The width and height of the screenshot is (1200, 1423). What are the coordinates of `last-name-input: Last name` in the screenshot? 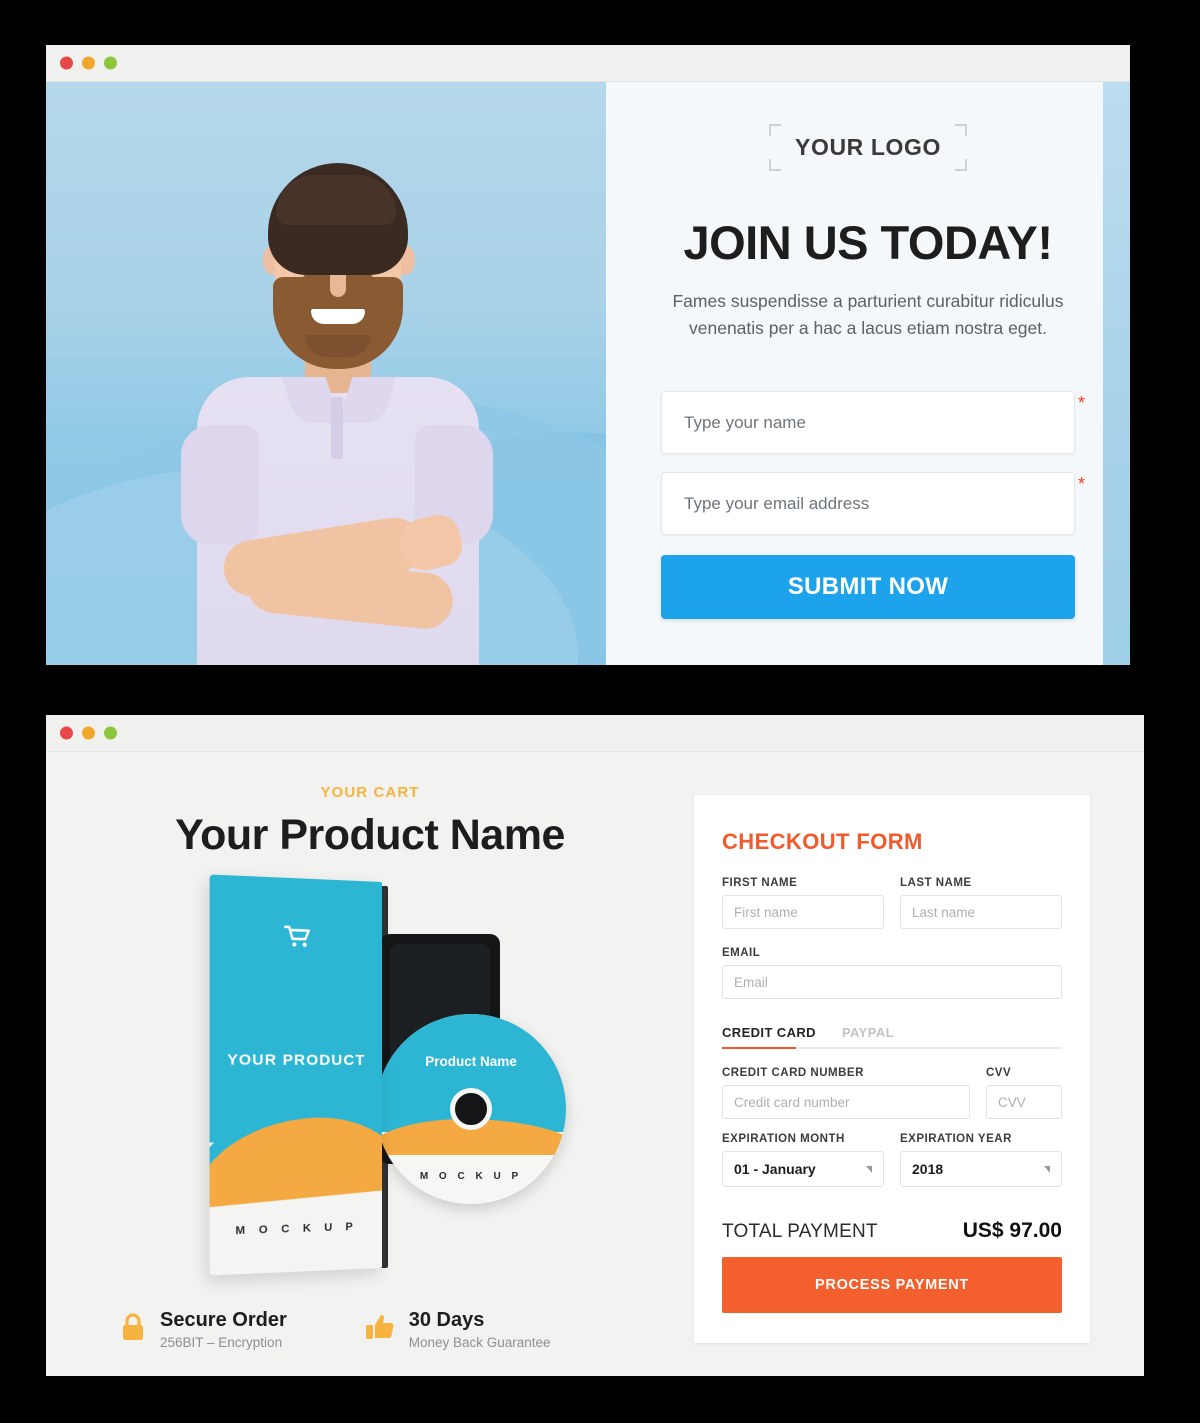 It's located at (981, 912).